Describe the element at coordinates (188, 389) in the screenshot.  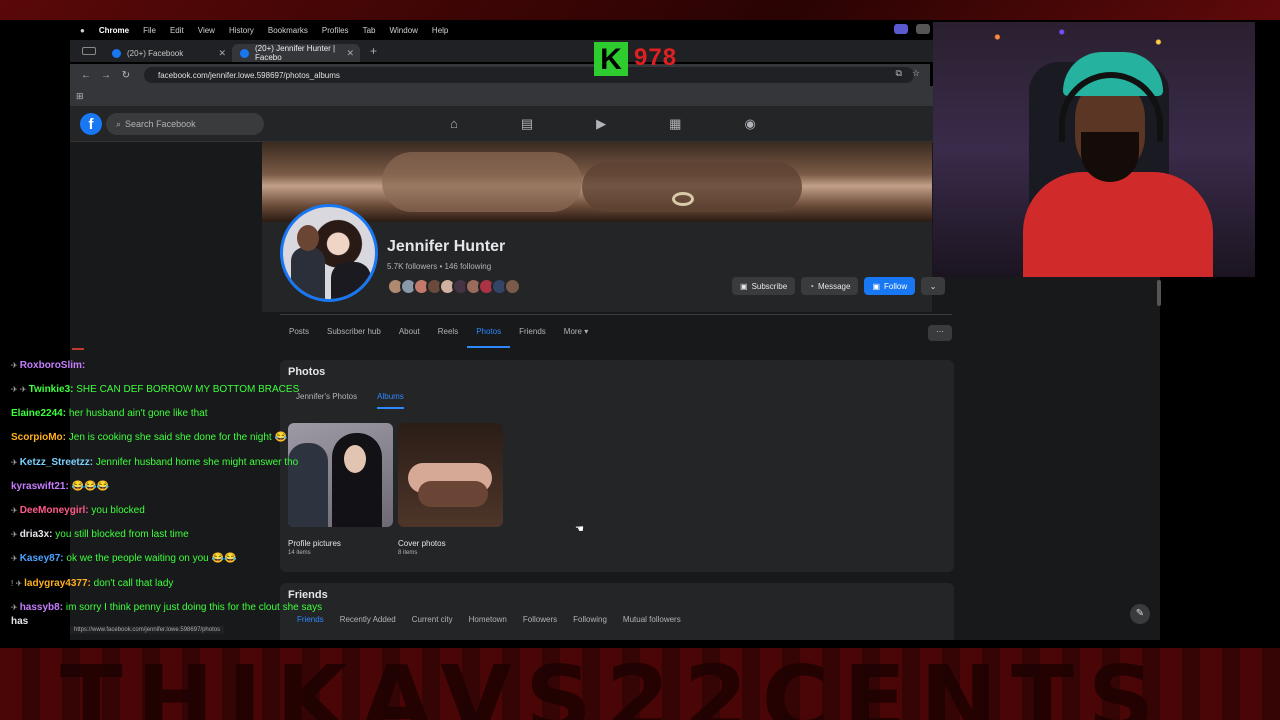
I see `chat-text: SHE CAN DEF BORROW MY BOTTOM BRACES` at that location.